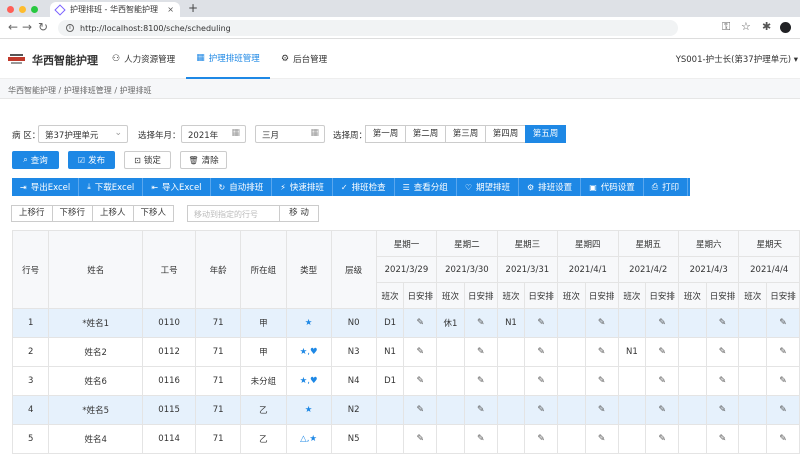 The image size is (800, 454). Describe the element at coordinates (785, 27) in the screenshot. I see `profile-avatar-icon` at that location.